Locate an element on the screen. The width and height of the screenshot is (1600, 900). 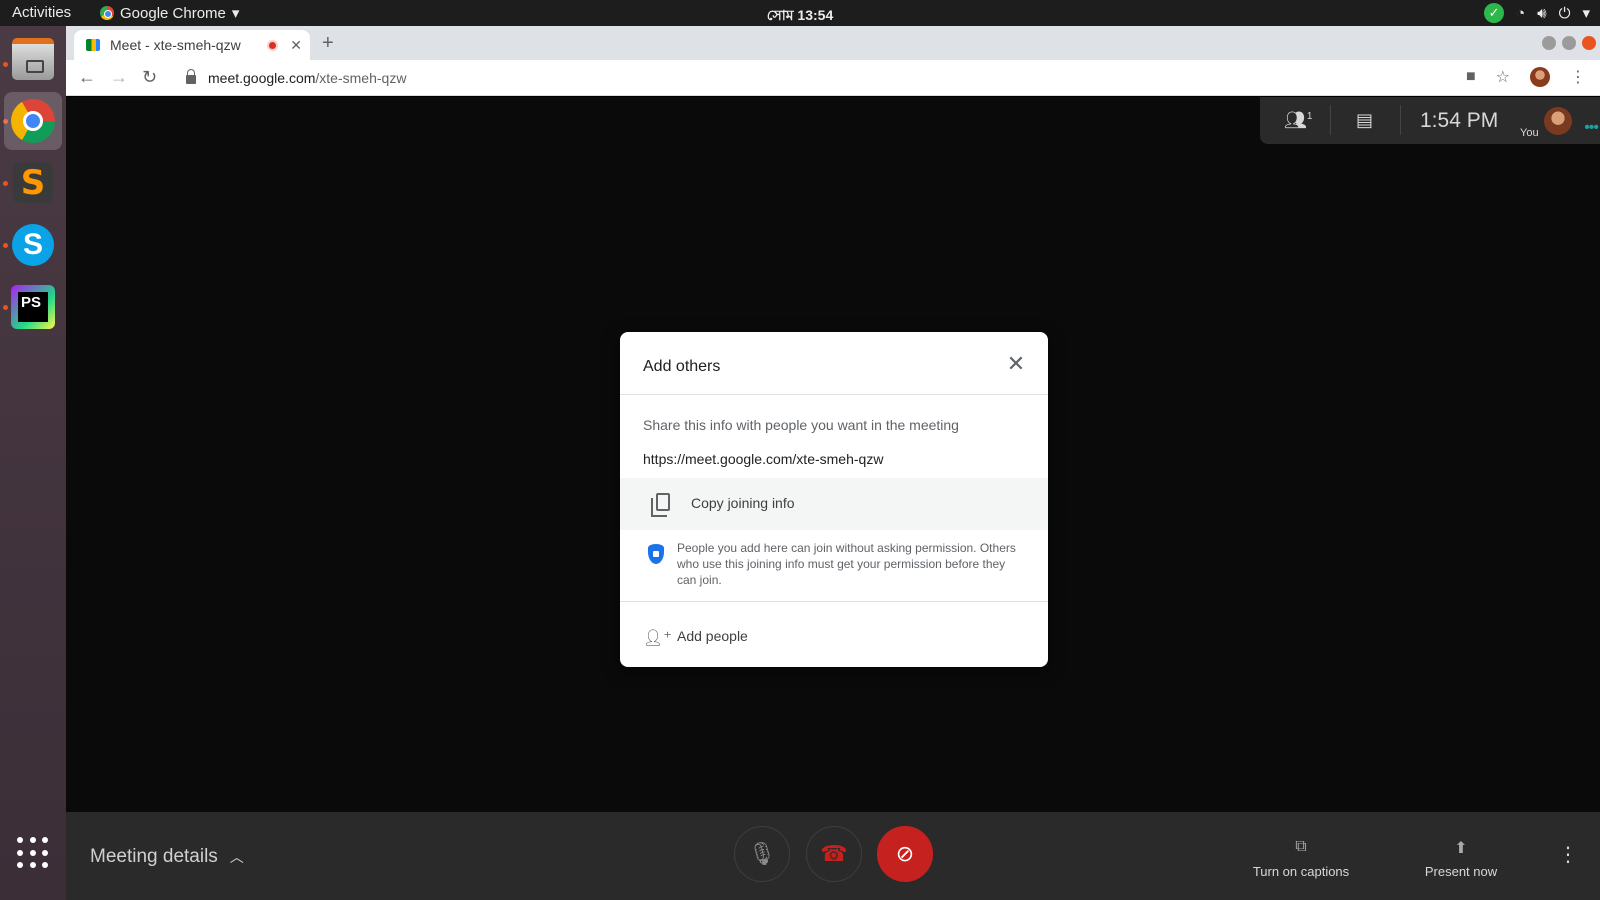
forward-arrow-icon: → is located at coordinates (119, 77).